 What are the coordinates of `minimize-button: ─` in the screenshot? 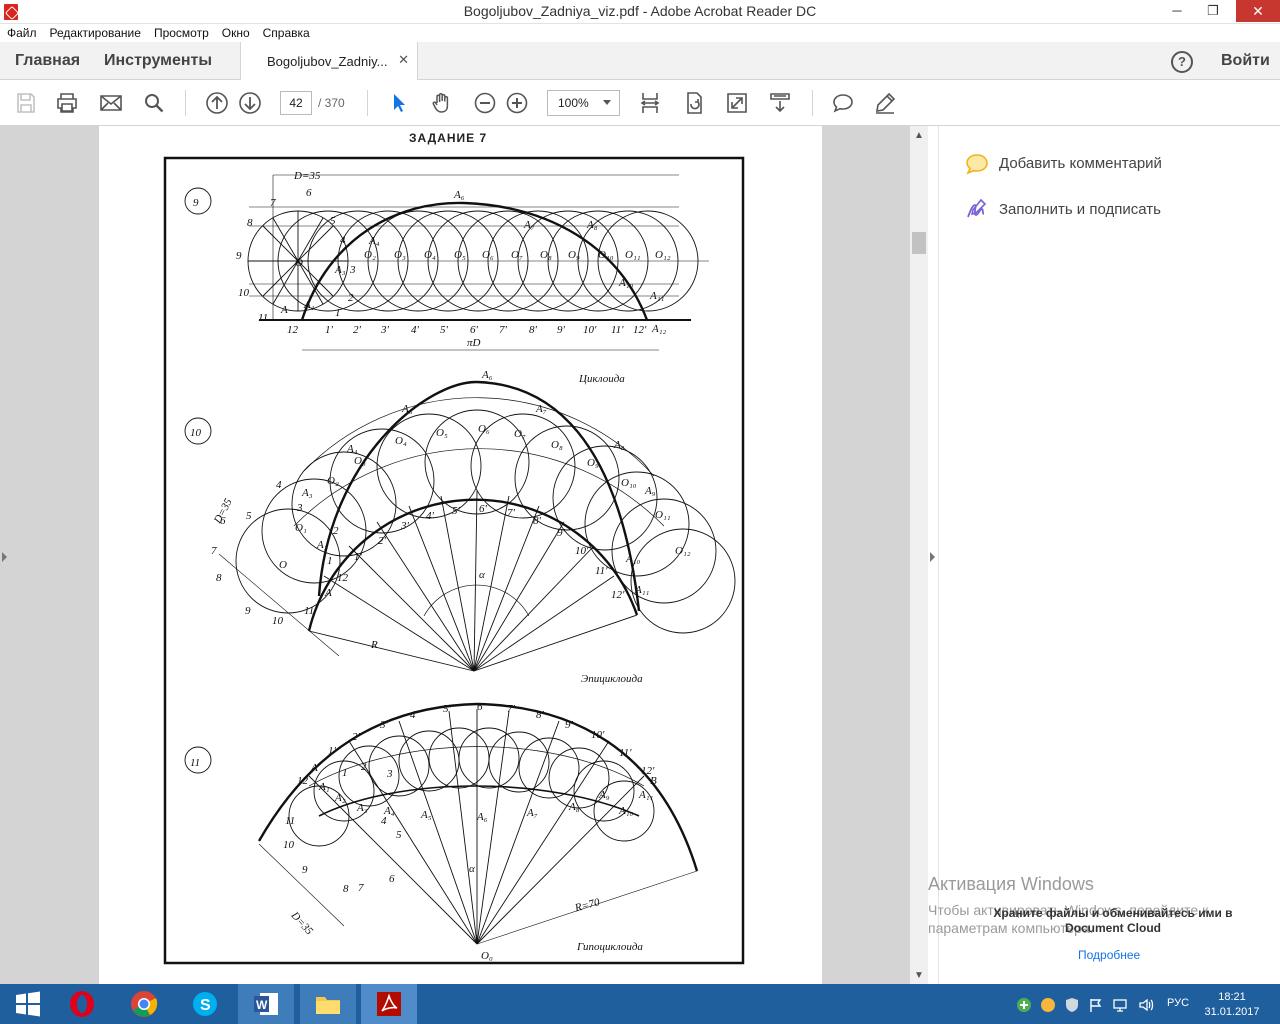 It's located at (1177, 11).